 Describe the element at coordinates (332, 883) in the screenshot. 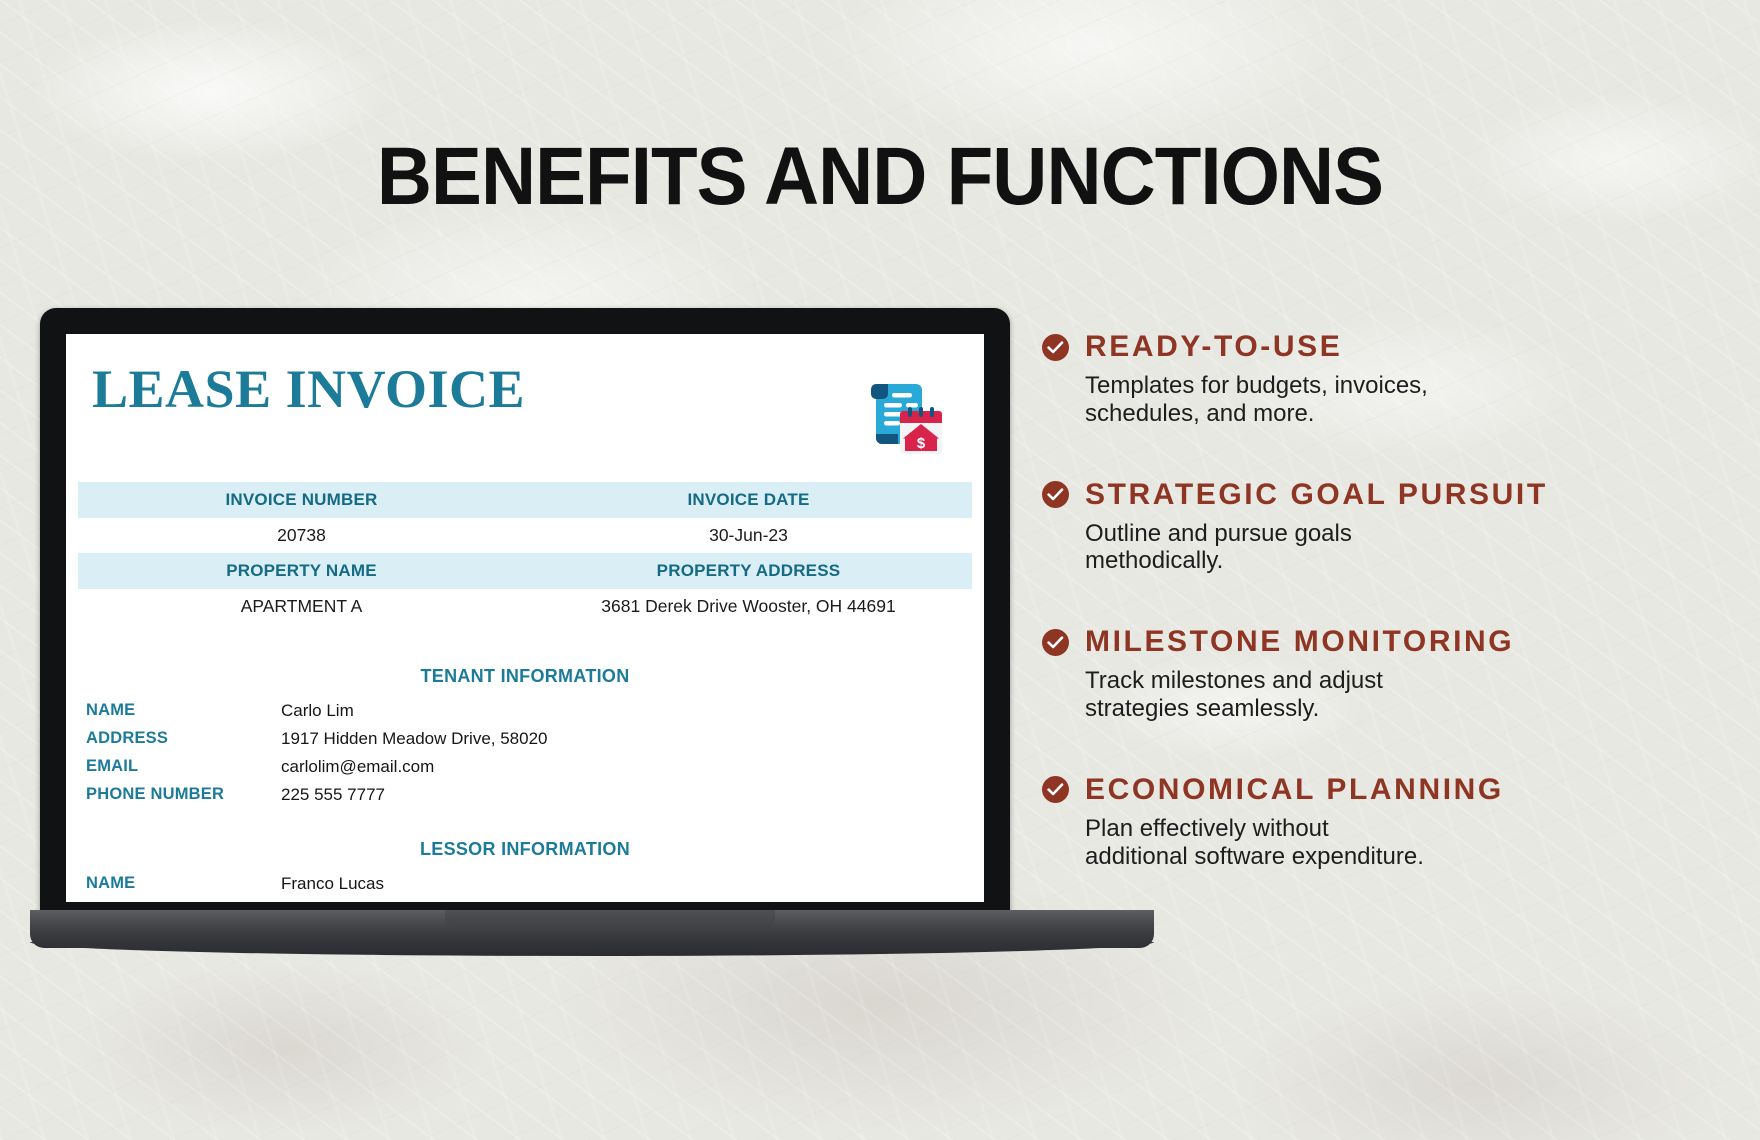

I see `lessor-name-value: Franco Lucas` at that location.